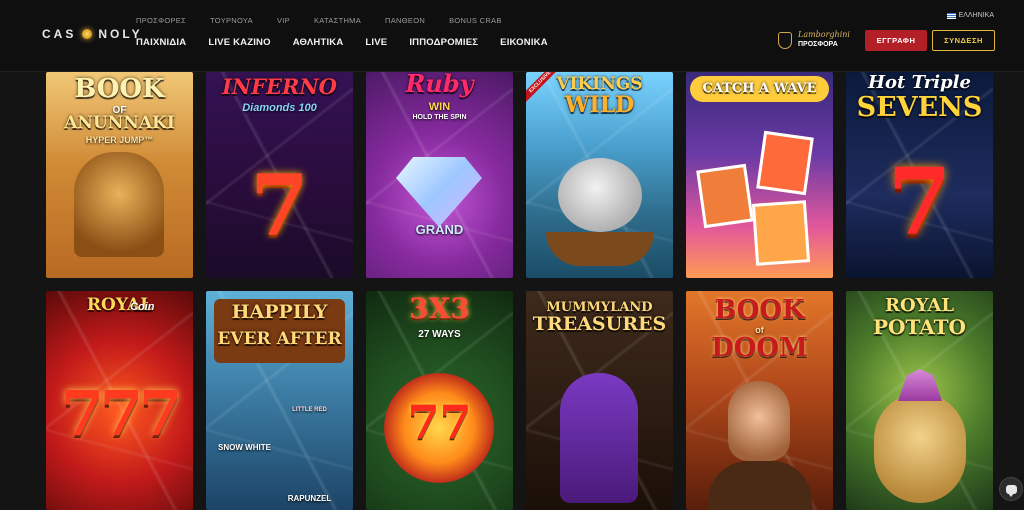 The width and height of the screenshot is (1024, 510). Describe the element at coordinates (919, 305) in the screenshot. I see `game-title: ROYAL` at that location.